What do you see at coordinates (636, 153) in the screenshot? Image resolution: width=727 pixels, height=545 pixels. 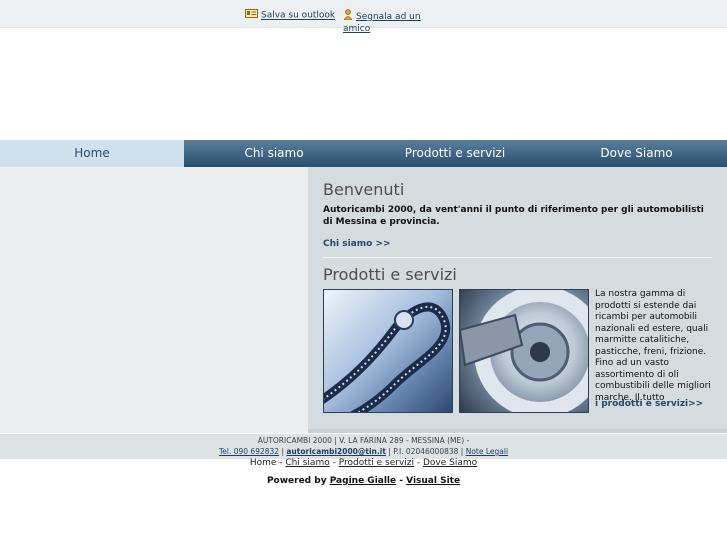 I see `tab-dove-siamo: Dove Siamo` at bounding box center [636, 153].